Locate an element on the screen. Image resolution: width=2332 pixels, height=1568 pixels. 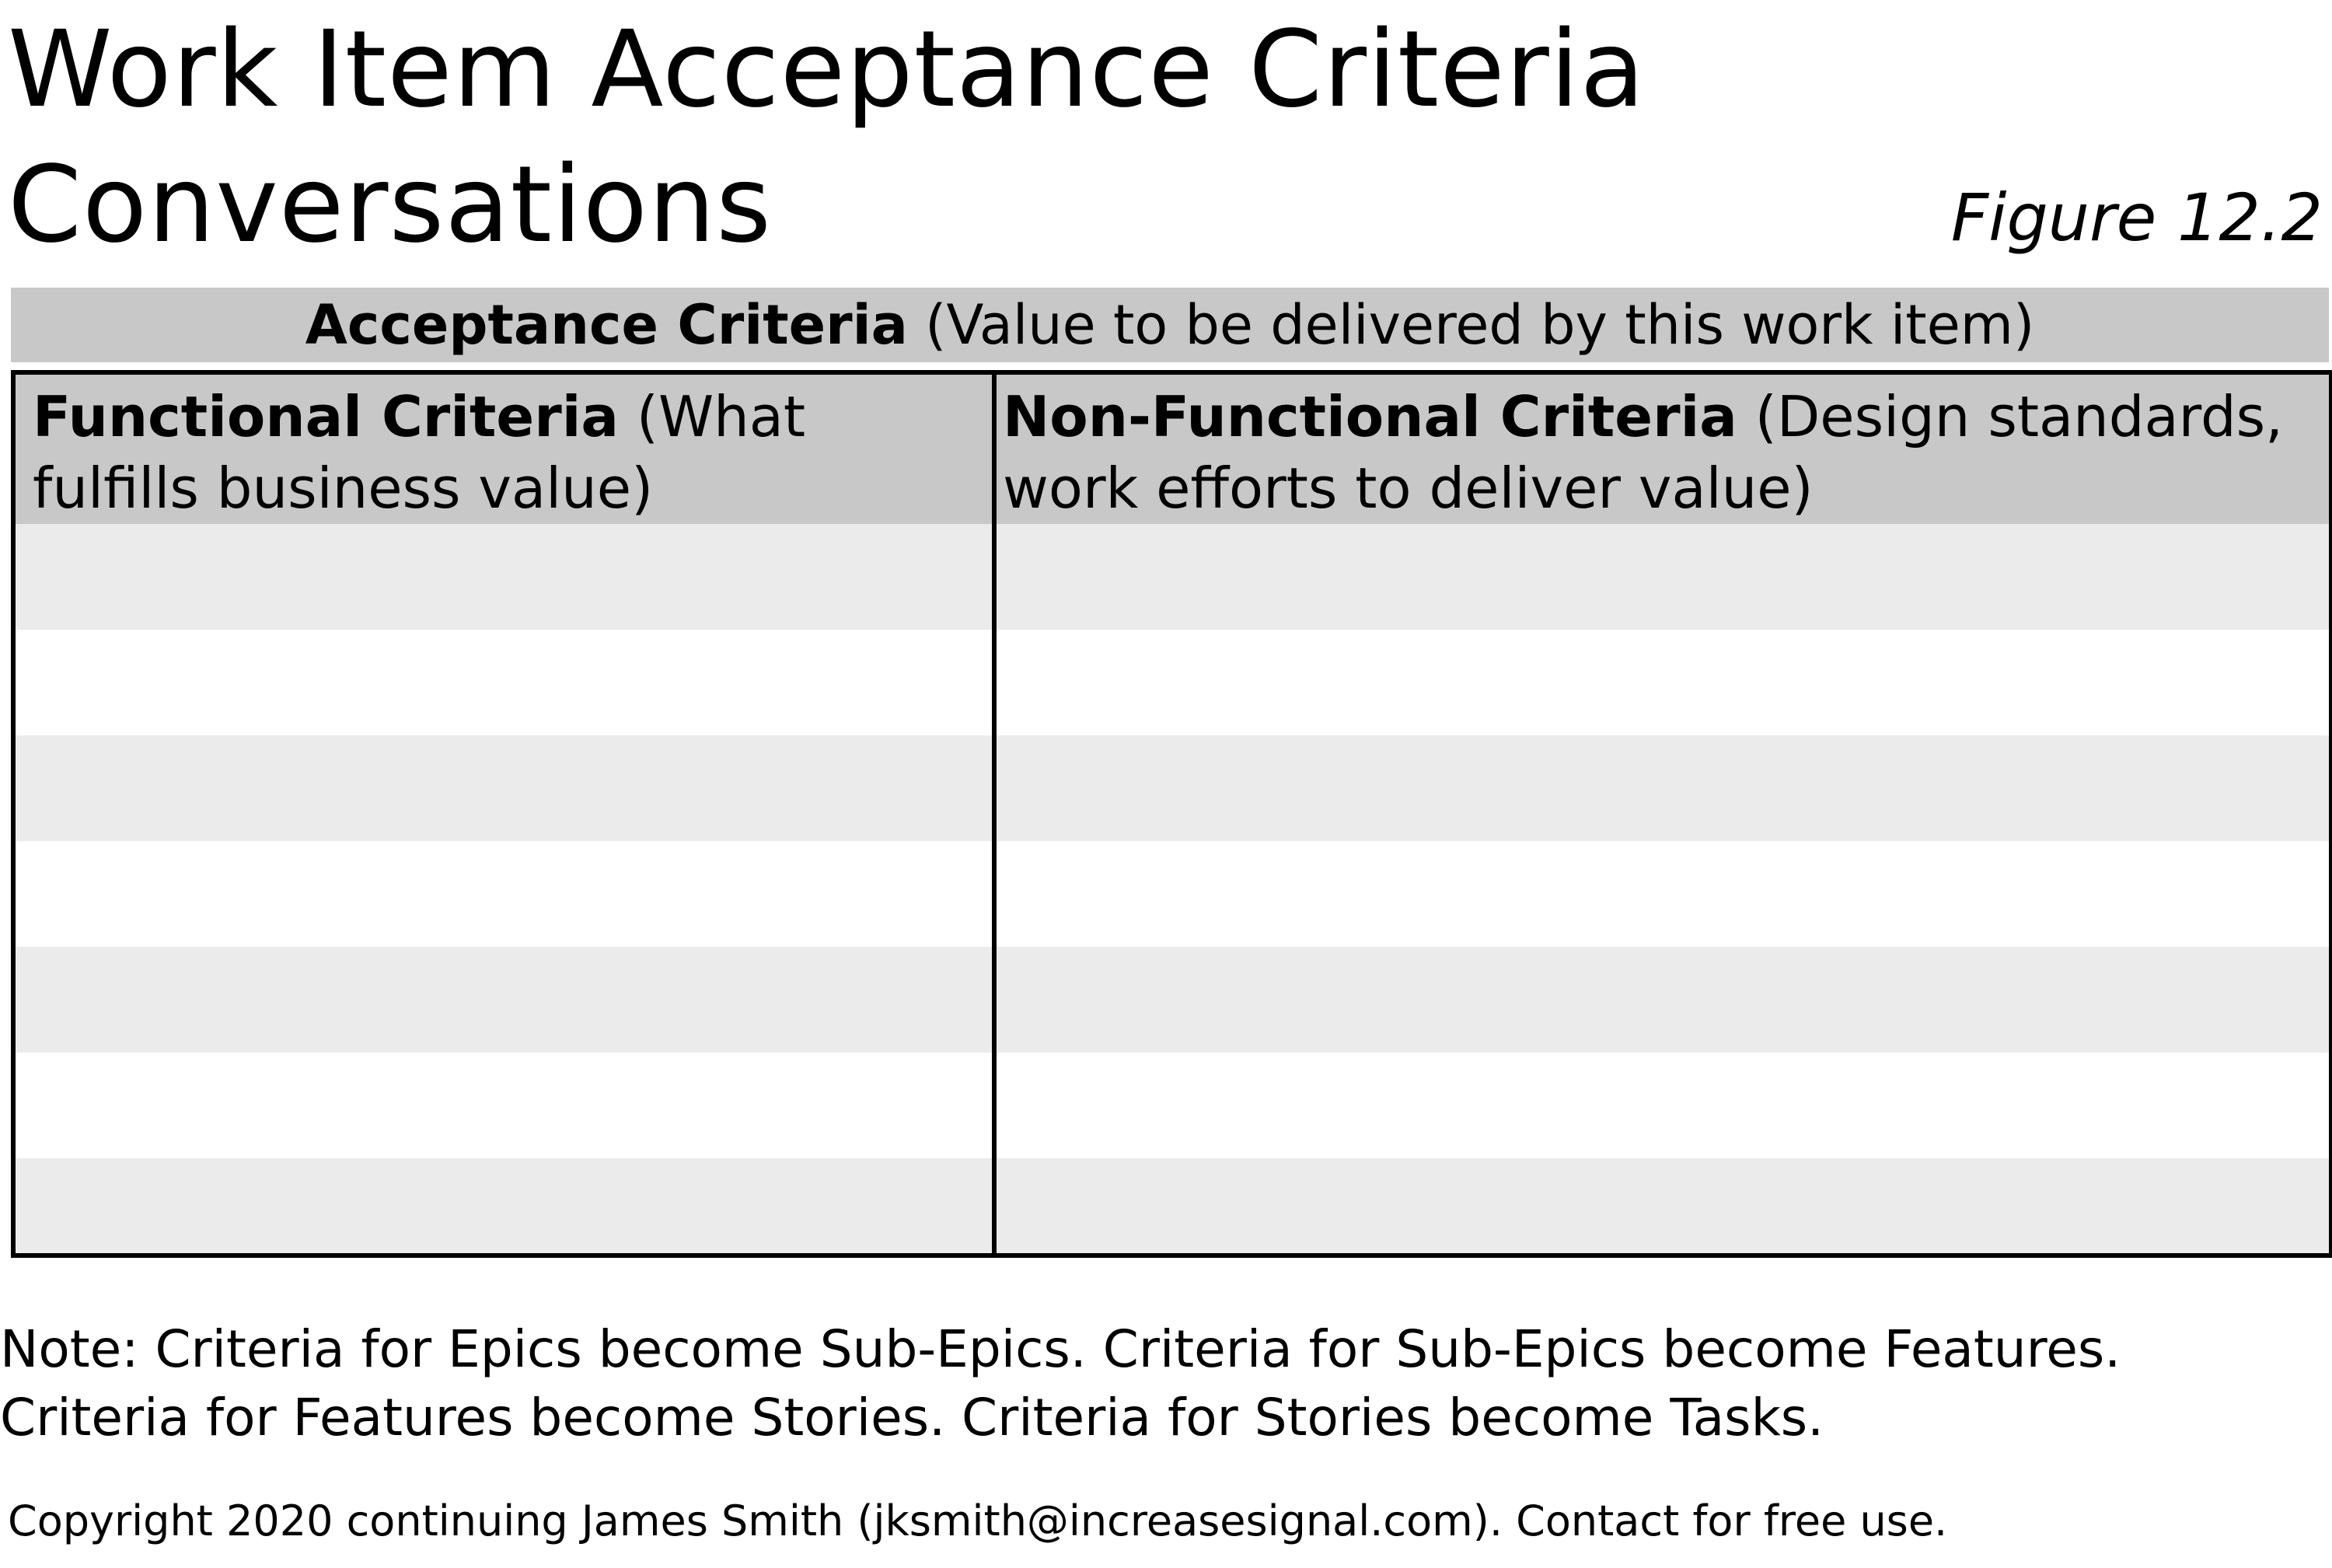
page-title-line-1: Work Item Acceptance Criteria is located at coordinates (827, 70).